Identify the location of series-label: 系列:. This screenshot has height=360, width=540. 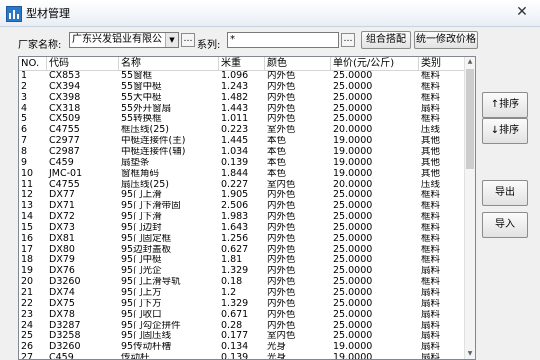
(209, 45).